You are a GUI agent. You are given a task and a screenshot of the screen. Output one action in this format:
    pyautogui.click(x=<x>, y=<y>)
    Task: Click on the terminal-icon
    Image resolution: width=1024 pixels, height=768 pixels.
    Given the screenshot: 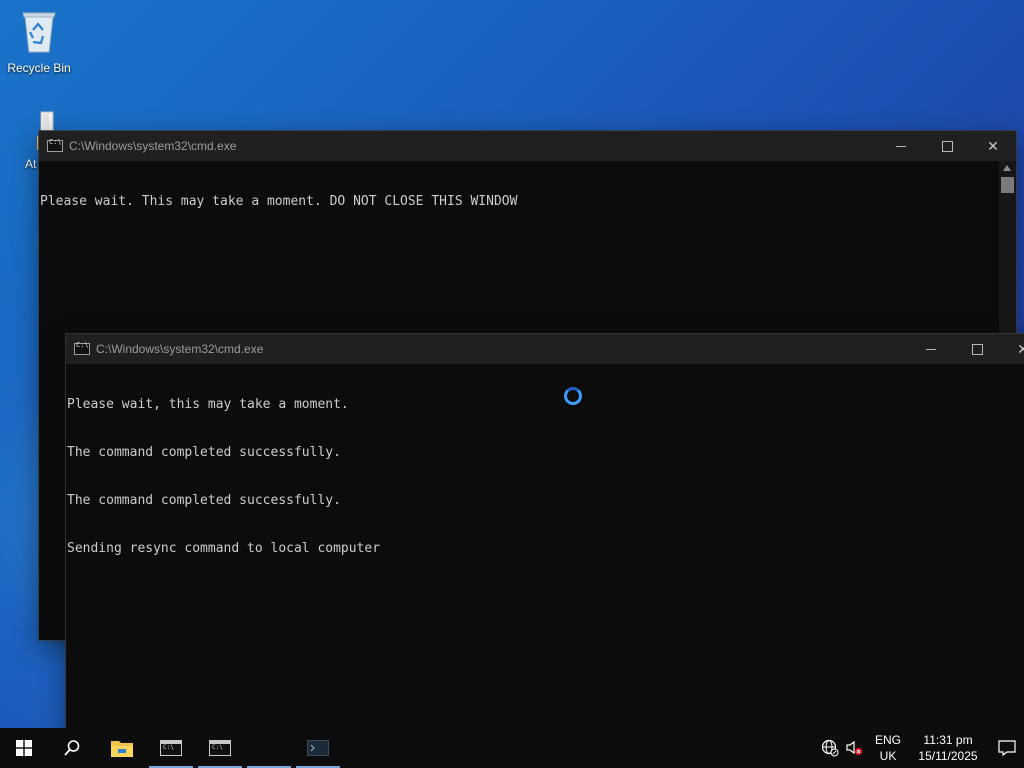 What is the action you would take?
    pyautogui.click(x=318, y=748)
    